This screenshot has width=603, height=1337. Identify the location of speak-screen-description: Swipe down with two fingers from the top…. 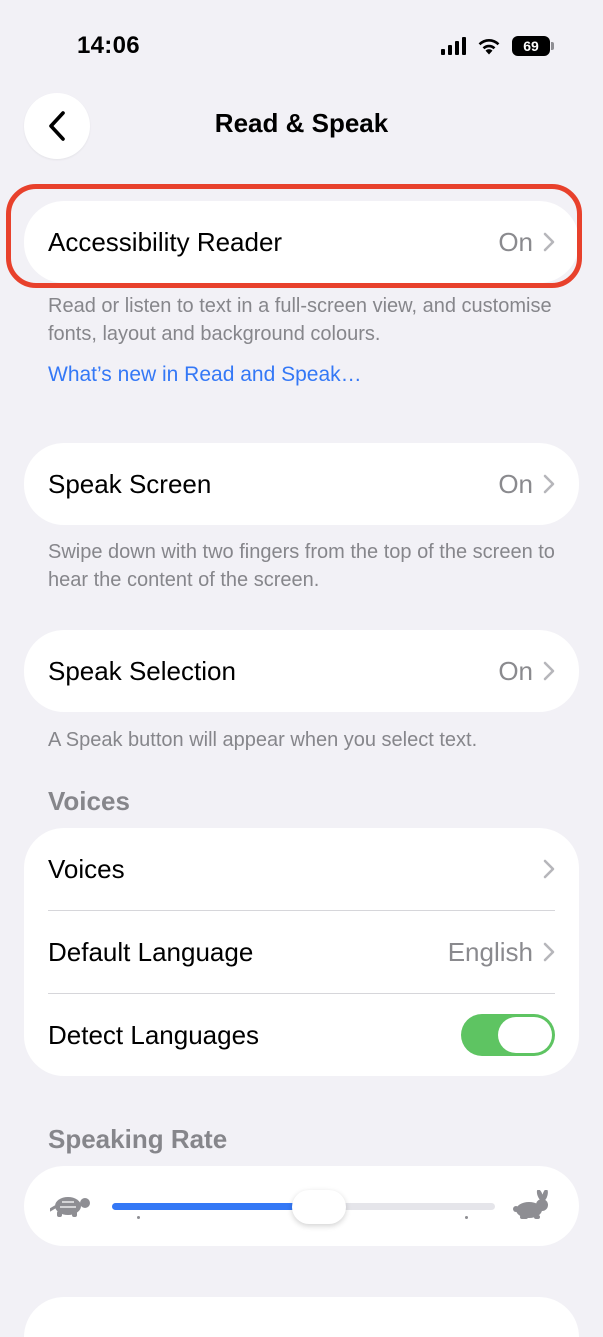
(301, 566).